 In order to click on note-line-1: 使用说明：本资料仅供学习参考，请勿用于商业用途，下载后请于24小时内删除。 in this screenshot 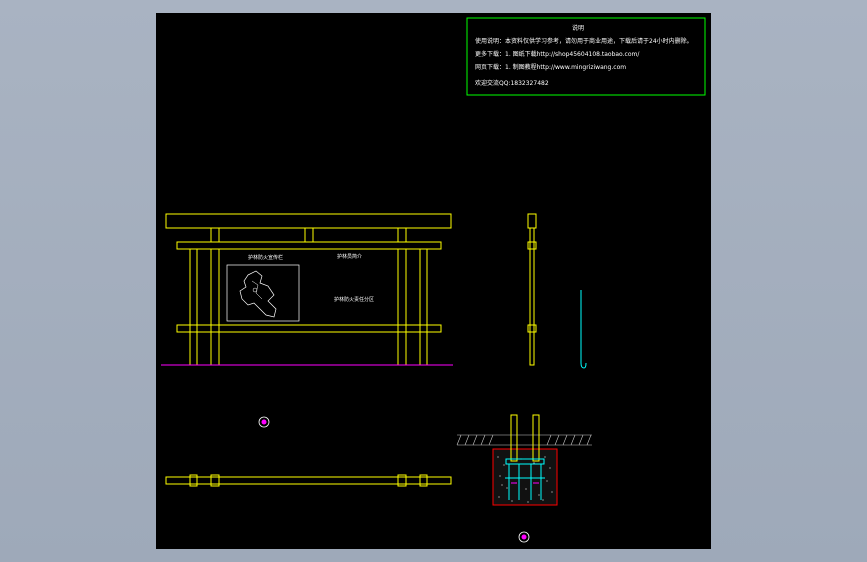, I will do `click(584, 41)`.